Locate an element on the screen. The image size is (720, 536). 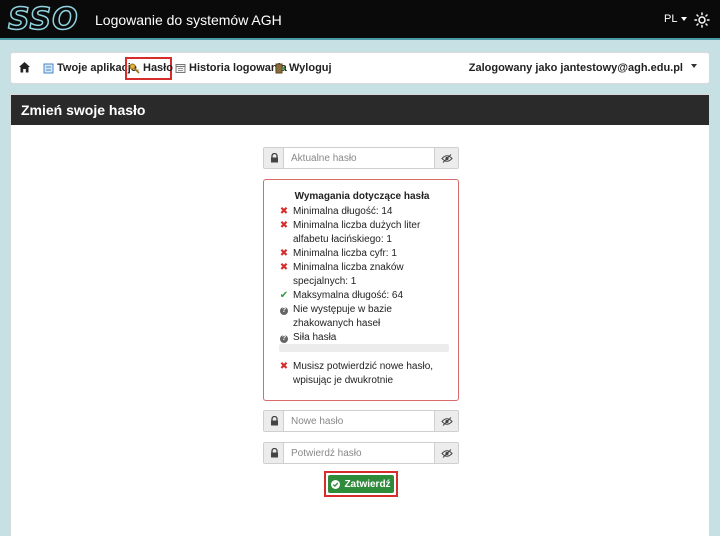
nav-item-label: Historia logowania is located at coordinates (238, 68).